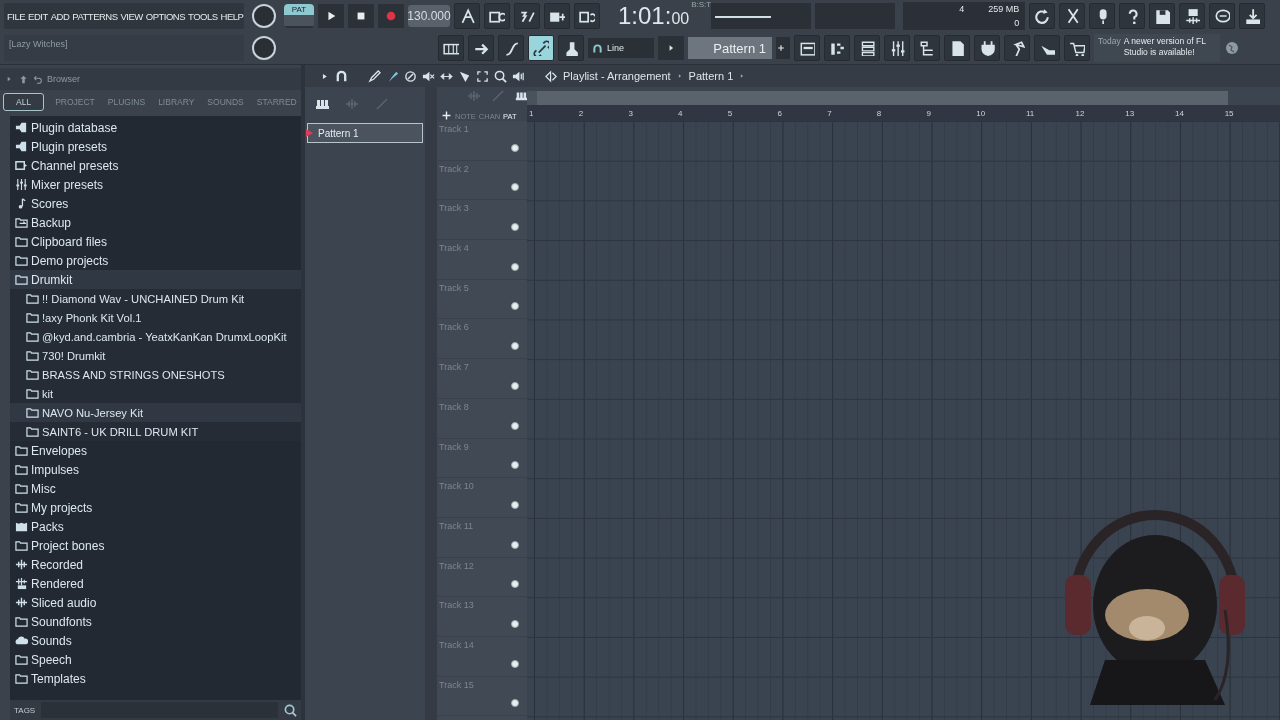  Describe the element at coordinates (155, 507) in the screenshot. I see `browser-item: My projects` at that location.